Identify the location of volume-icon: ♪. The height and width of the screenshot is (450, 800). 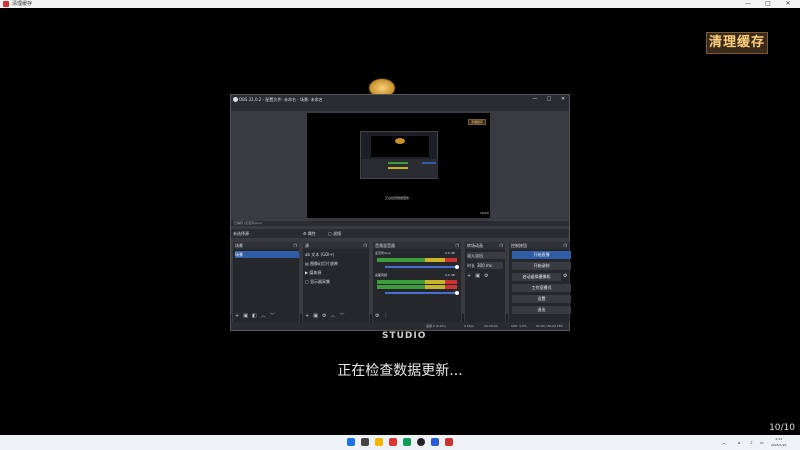
(751, 442).